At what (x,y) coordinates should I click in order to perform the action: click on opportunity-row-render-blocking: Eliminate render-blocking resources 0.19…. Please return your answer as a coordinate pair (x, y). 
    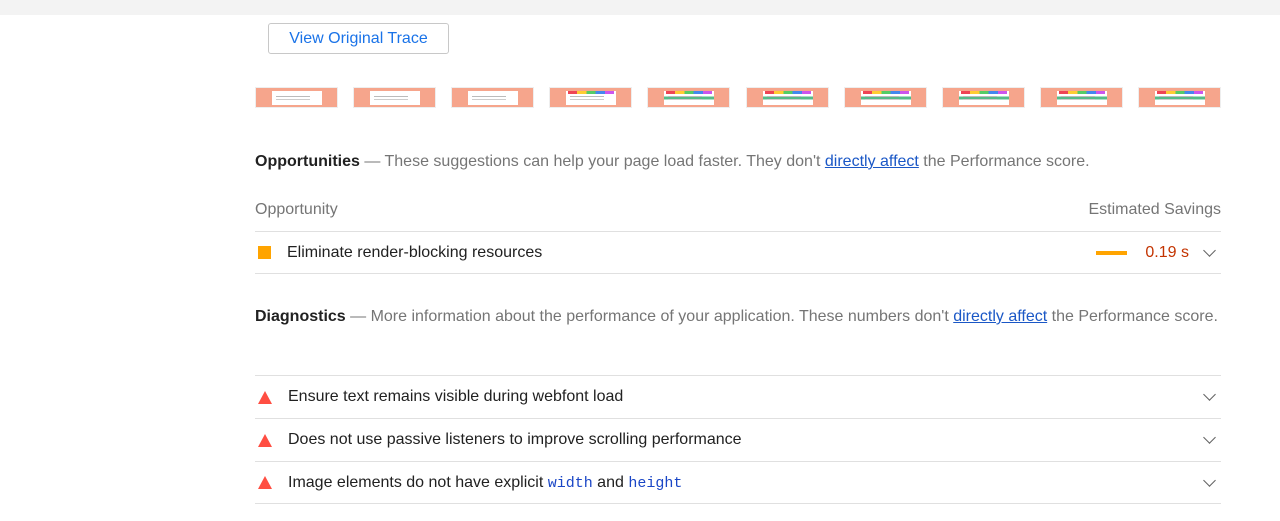
    Looking at the image, I should click on (738, 252).